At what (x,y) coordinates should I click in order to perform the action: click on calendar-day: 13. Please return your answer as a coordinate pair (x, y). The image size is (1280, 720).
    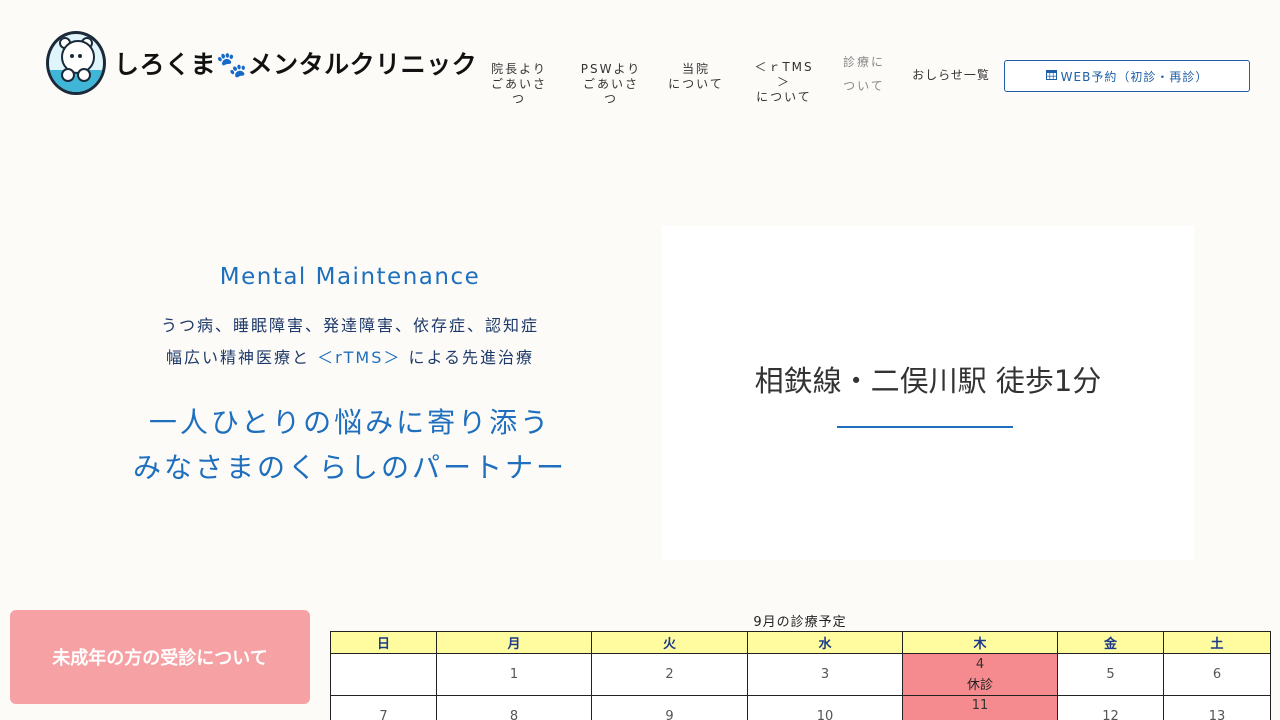
    Looking at the image, I should click on (1217, 707).